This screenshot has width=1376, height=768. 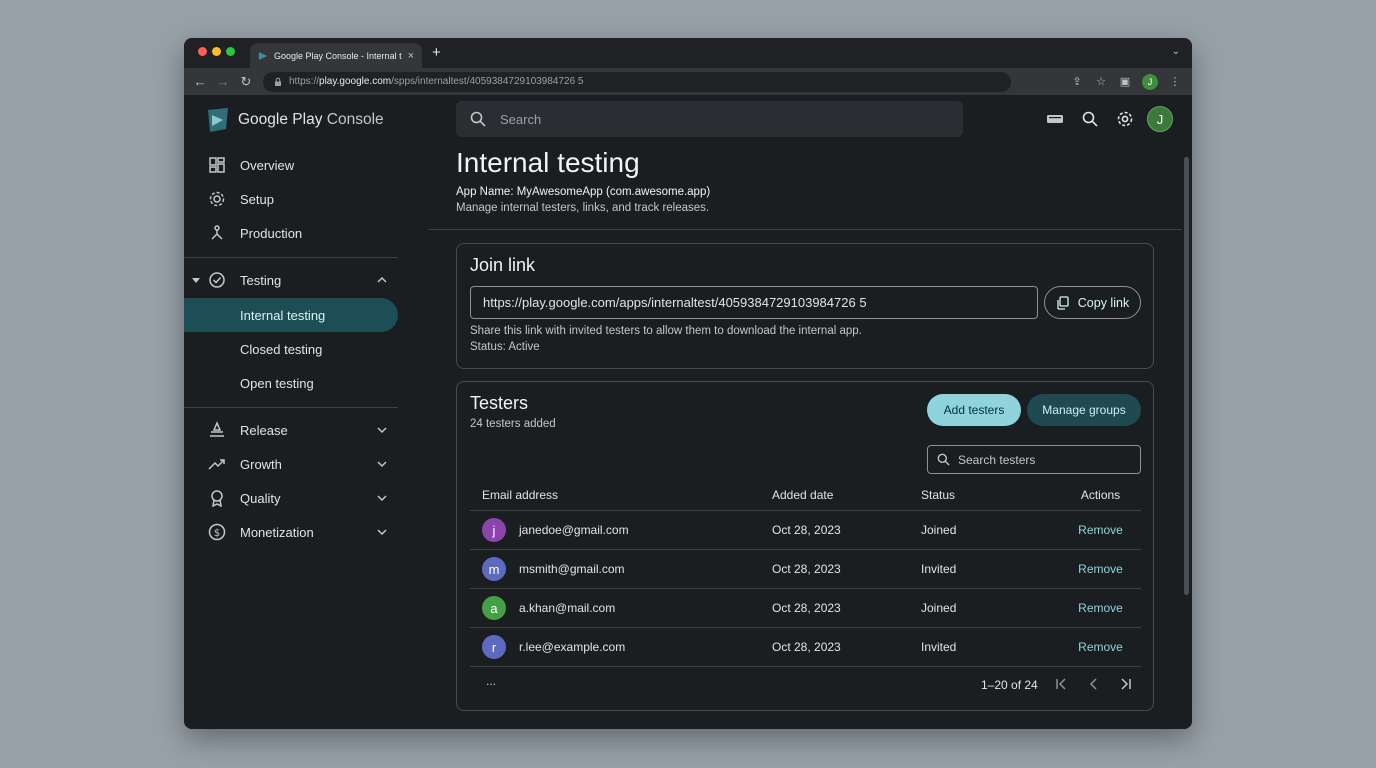 What do you see at coordinates (548, 162) in the screenshot?
I see `page-title: Internal testing` at bounding box center [548, 162].